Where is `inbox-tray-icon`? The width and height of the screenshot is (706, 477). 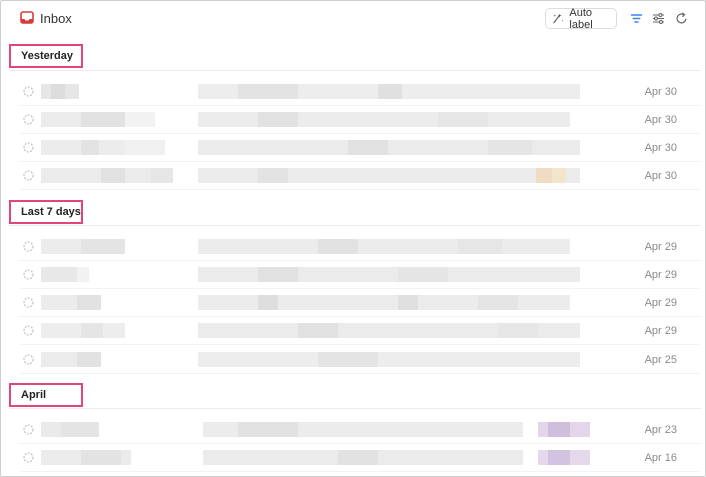
inbox-tray-icon is located at coordinates (27, 17).